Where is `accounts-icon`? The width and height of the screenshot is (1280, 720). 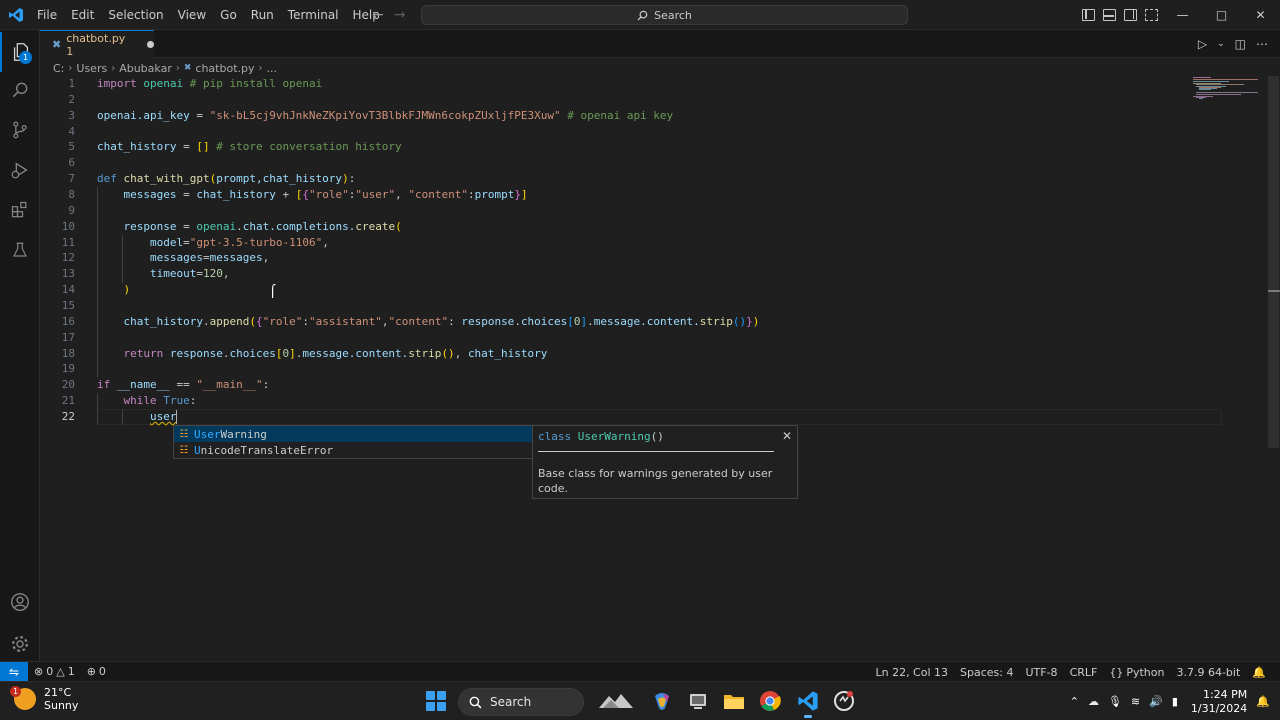 accounts-icon is located at coordinates (20, 602).